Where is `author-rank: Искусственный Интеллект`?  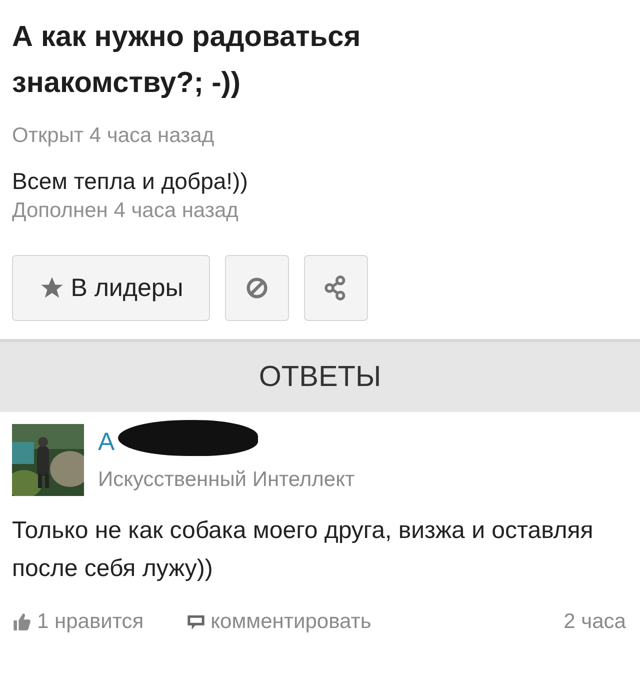 author-rank: Искусственный Интеллект is located at coordinates (226, 480).